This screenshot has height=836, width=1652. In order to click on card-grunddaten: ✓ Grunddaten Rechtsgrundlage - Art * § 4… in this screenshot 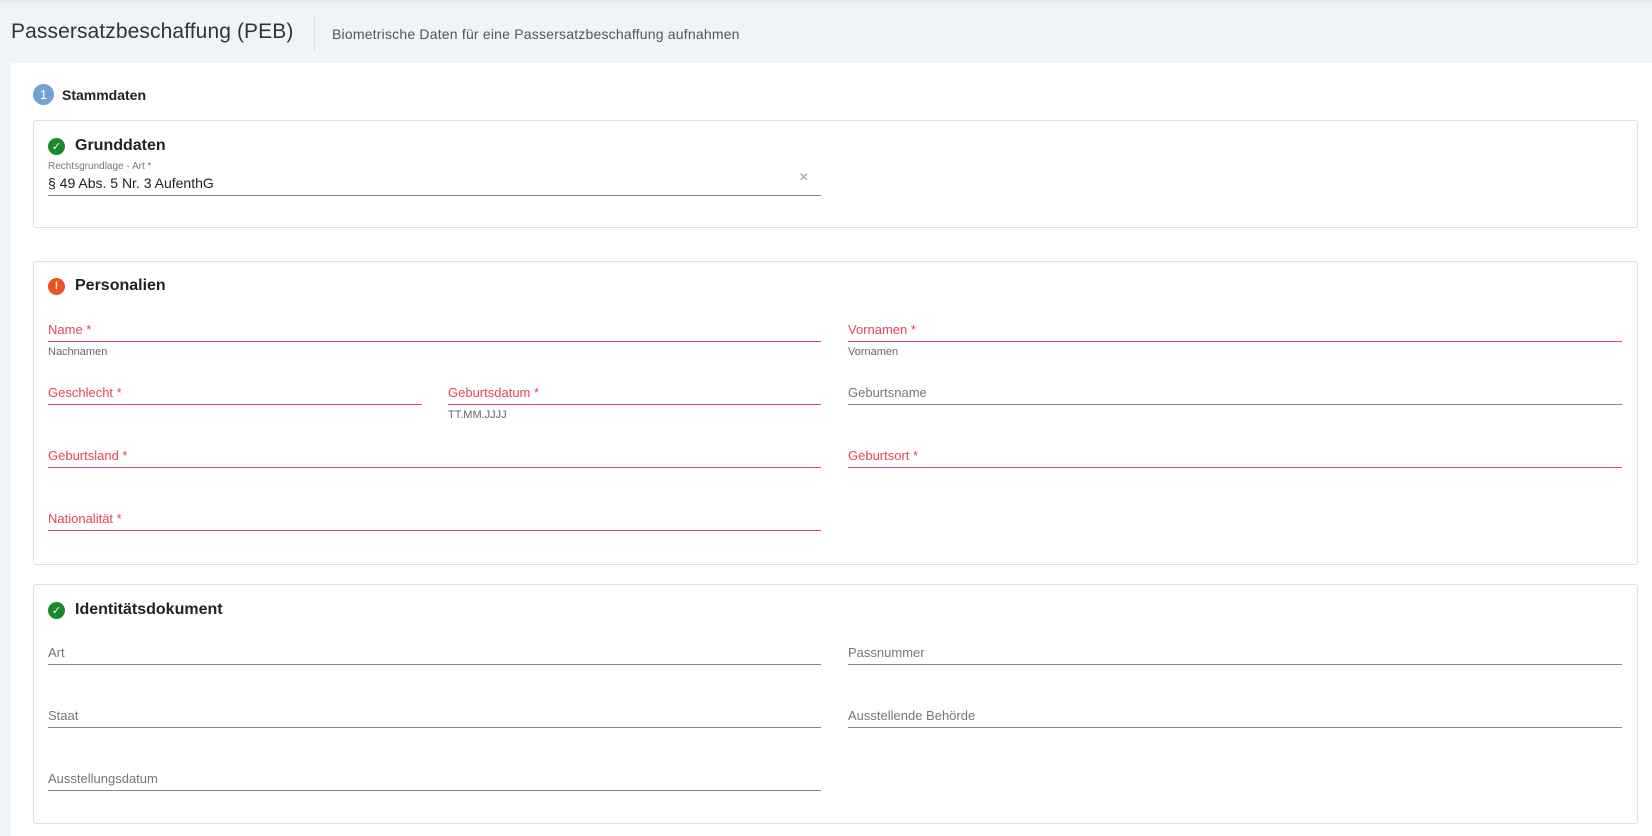, I will do `click(835, 174)`.